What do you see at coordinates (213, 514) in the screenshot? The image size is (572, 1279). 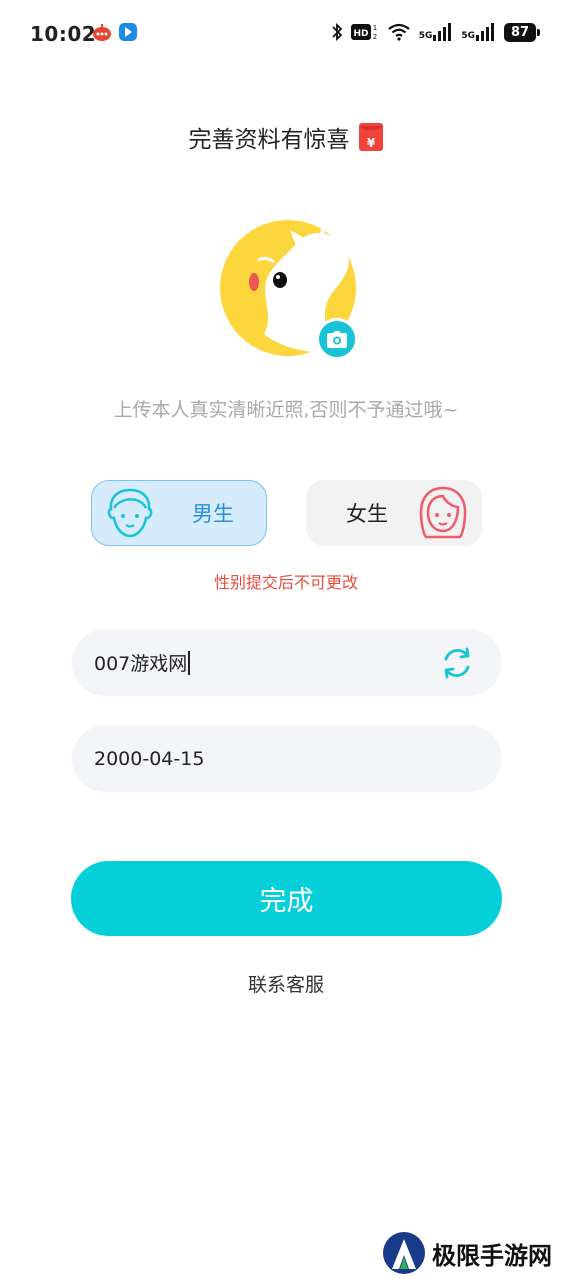 I see `gender-male-label: 男生` at bounding box center [213, 514].